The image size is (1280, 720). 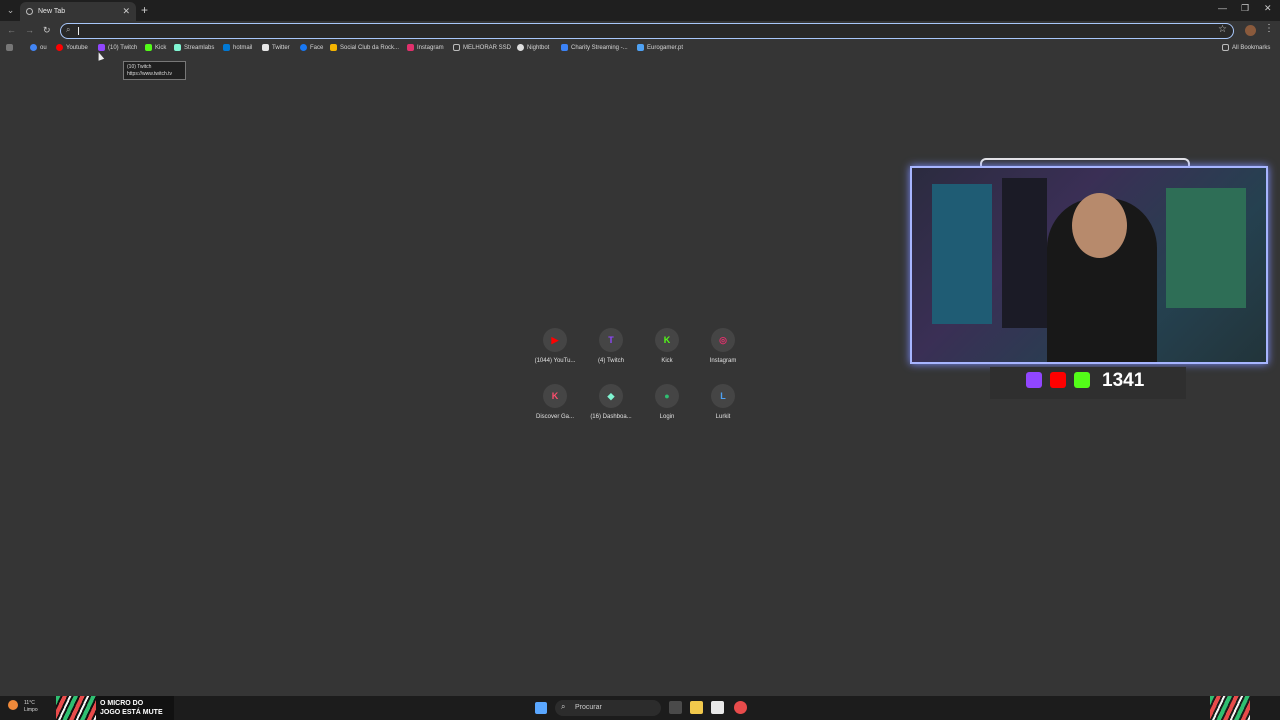 What do you see at coordinates (11, 47) in the screenshot?
I see `apps-icon` at bounding box center [11, 47].